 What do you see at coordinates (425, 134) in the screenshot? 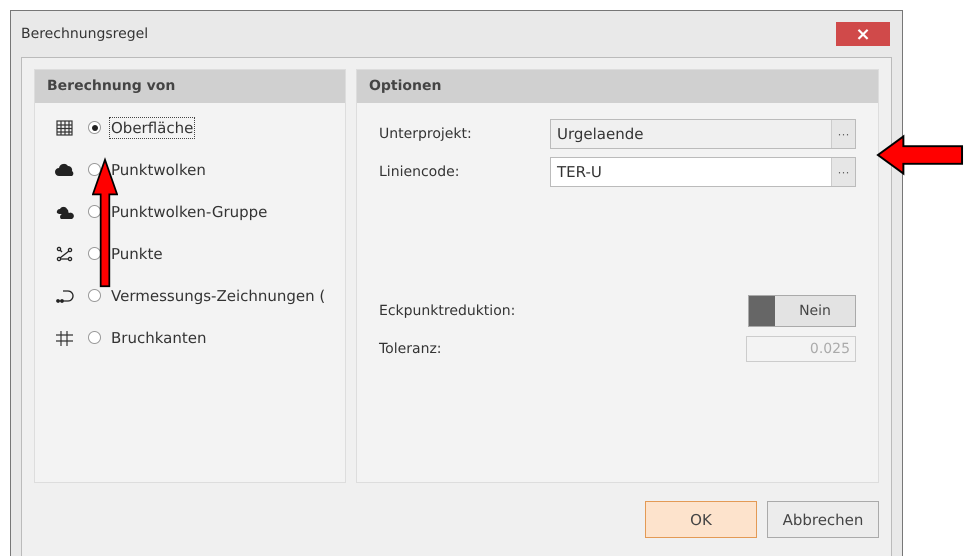
I see `field-label: Unterprojekt:` at bounding box center [425, 134].